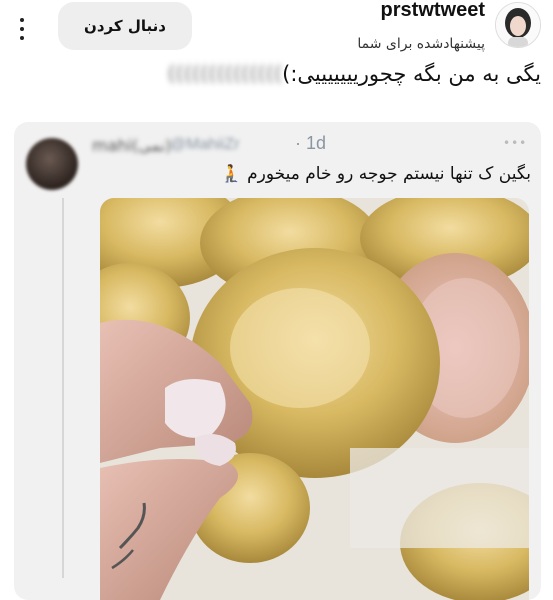 The height and width of the screenshot is (600, 553). What do you see at coordinates (125, 26) in the screenshot?
I see `follow-button: دنبال کردن` at bounding box center [125, 26].